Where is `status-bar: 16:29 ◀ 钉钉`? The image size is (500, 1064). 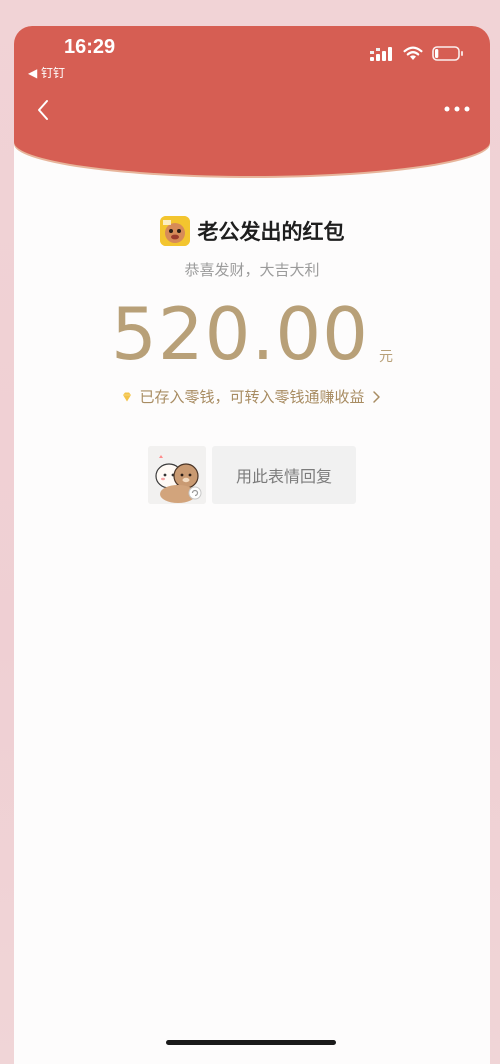 status-bar: 16:29 ◀ 钉钉 is located at coordinates (252, 54).